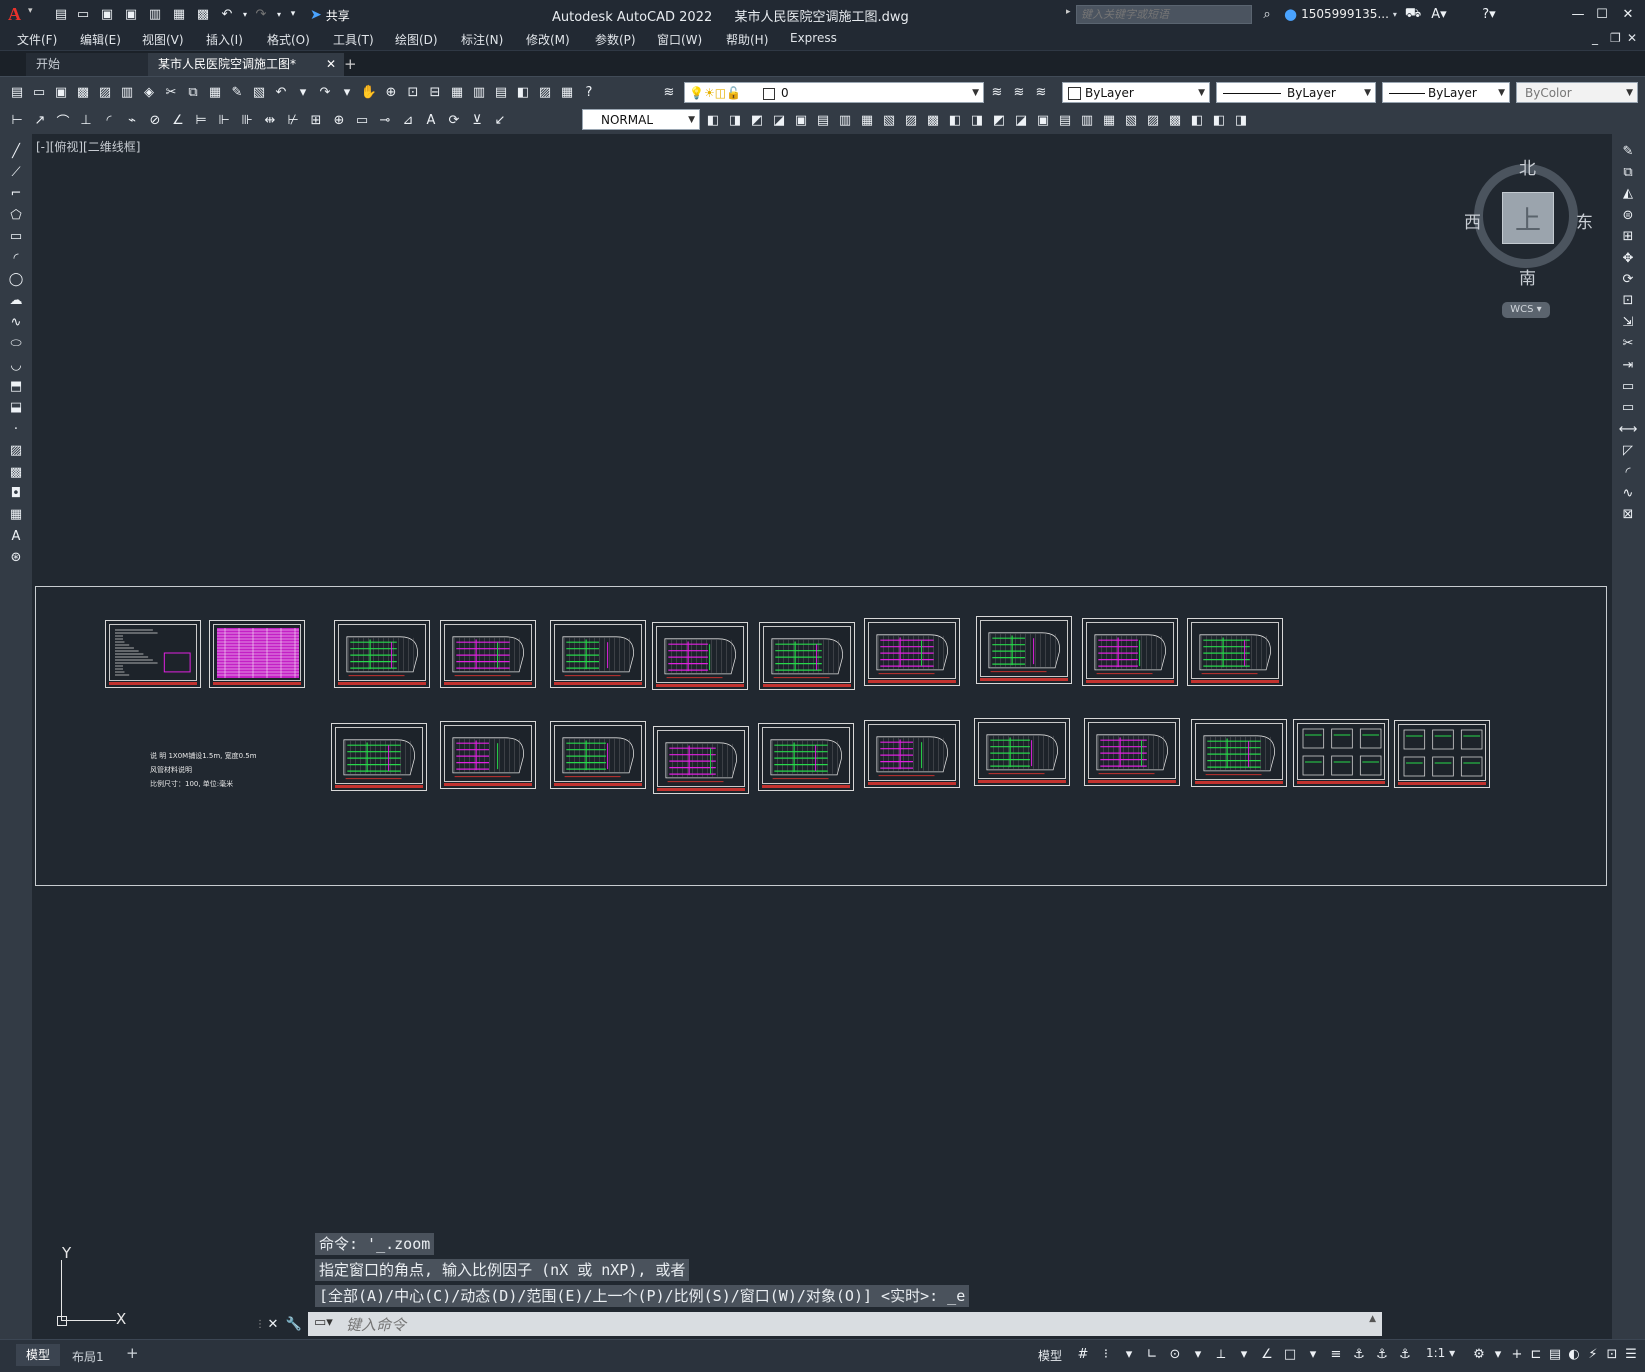 The width and height of the screenshot is (1645, 1372). I want to click on menu-modify: 修改(M), so click(548, 39).